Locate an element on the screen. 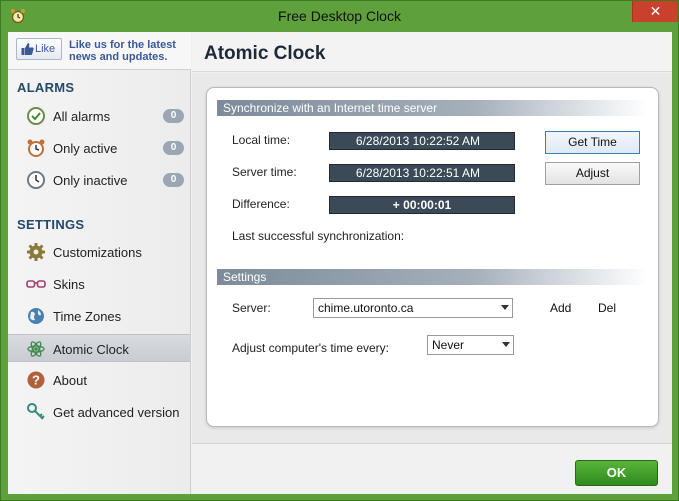 The width and height of the screenshot is (679, 501). local-time-label: Local time: is located at coordinates (261, 140).